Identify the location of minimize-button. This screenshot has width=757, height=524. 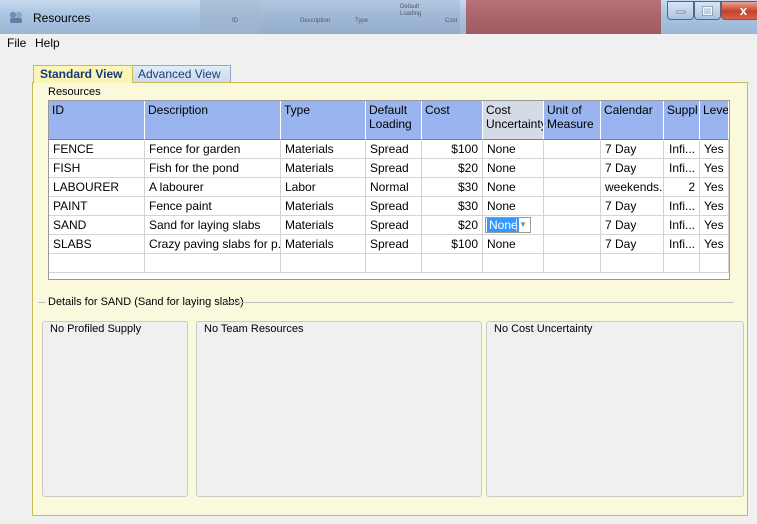
(680, 10).